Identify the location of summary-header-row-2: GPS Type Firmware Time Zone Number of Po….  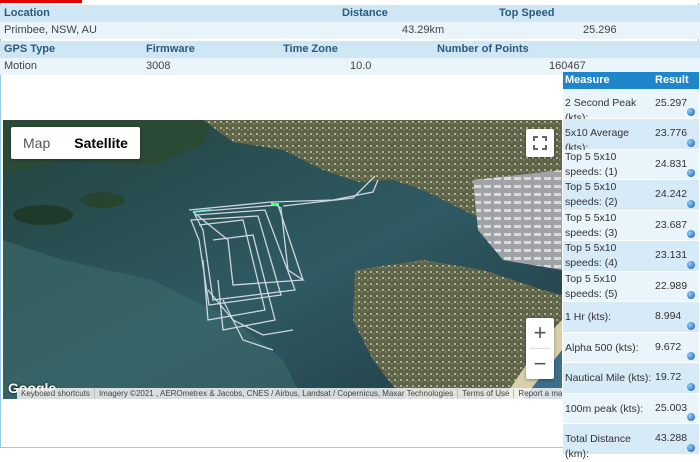
(350, 49).